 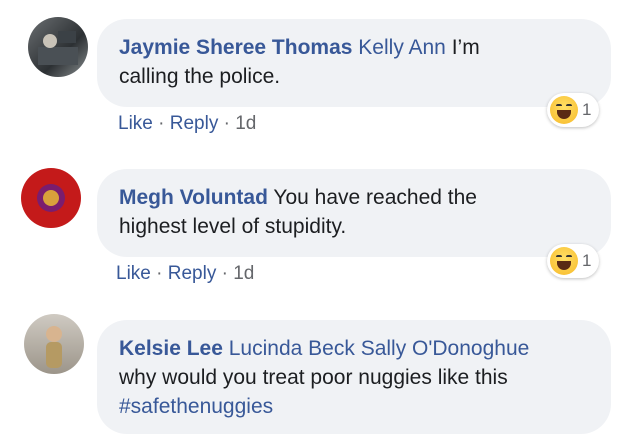 I want to click on avatar-photo-icon, so click(x=58, y=48).